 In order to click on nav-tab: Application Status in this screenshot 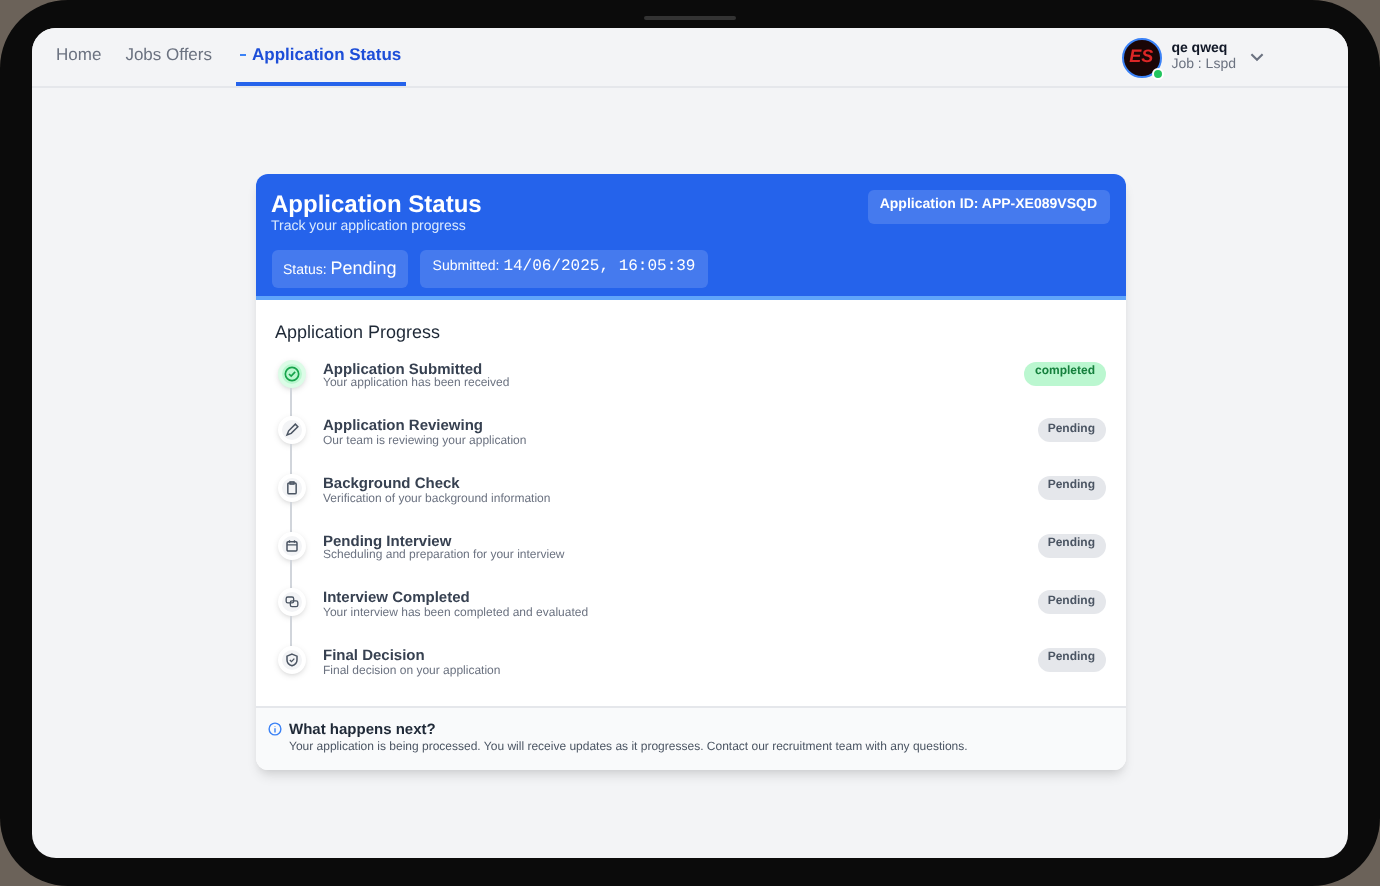, I will do `click(321, 57)`.